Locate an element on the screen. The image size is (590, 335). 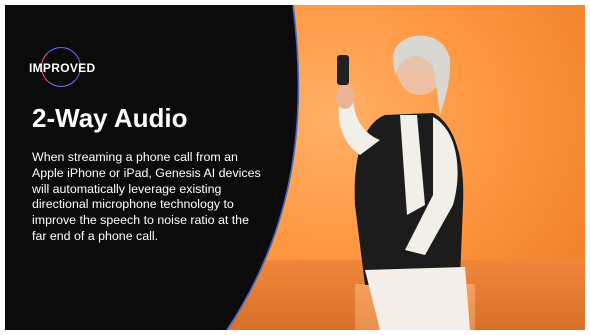
badge-label: IMPROVED is located at coordinates (62, 68).